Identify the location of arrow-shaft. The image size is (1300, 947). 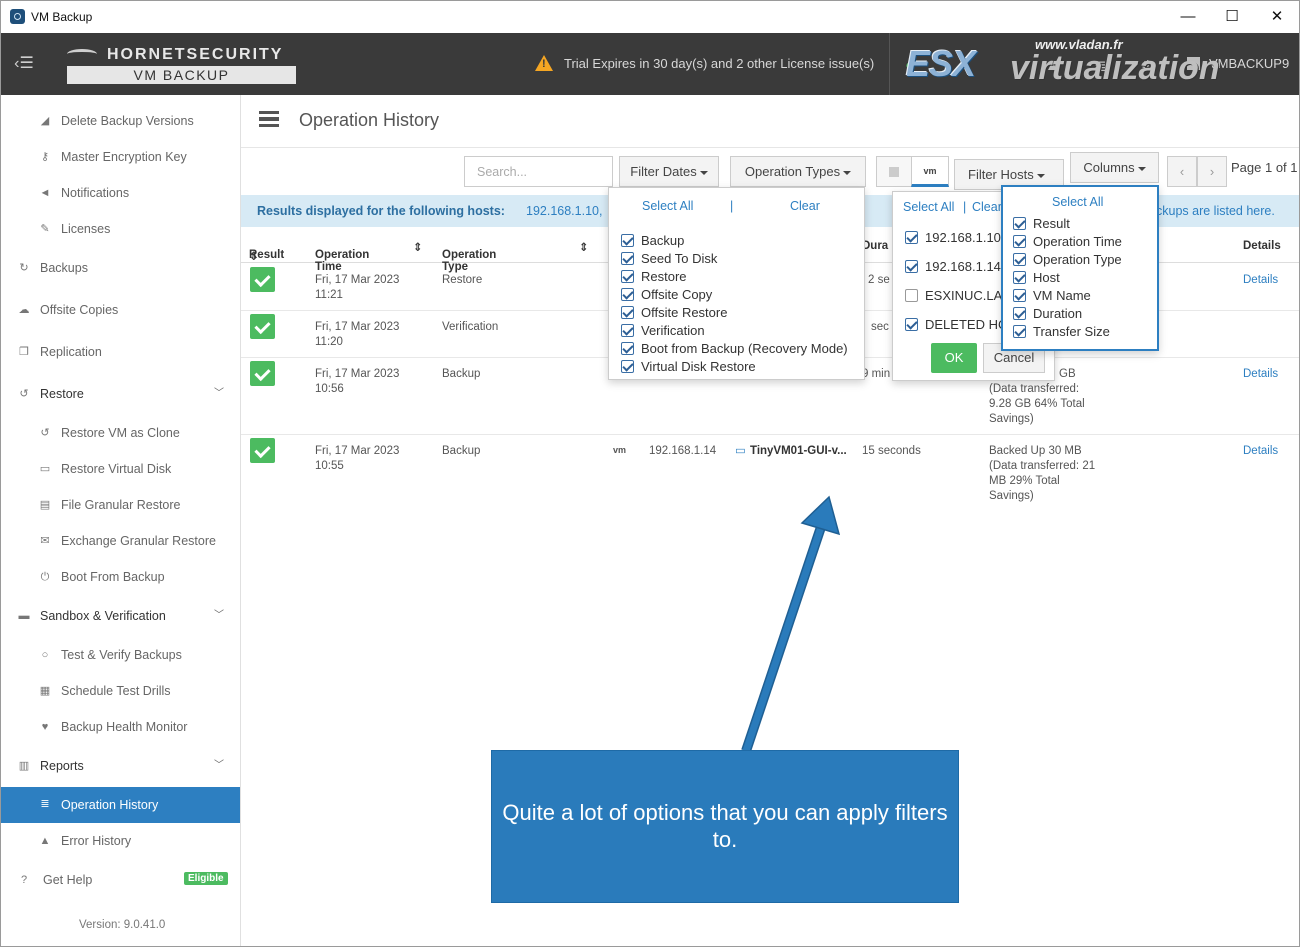
(784, 636).